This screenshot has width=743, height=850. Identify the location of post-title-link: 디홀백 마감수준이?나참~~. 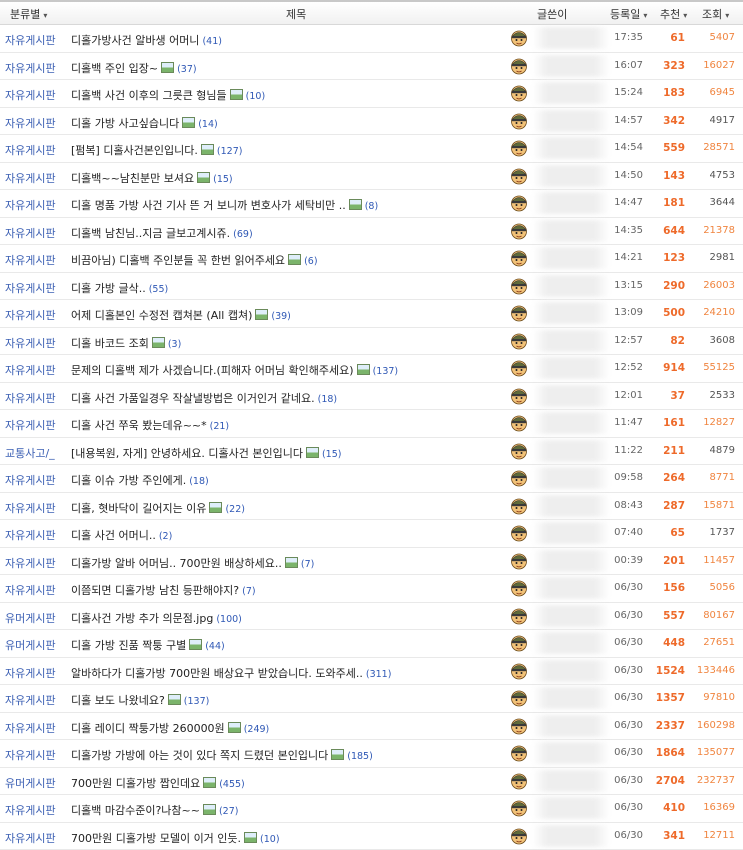
(135, 810).